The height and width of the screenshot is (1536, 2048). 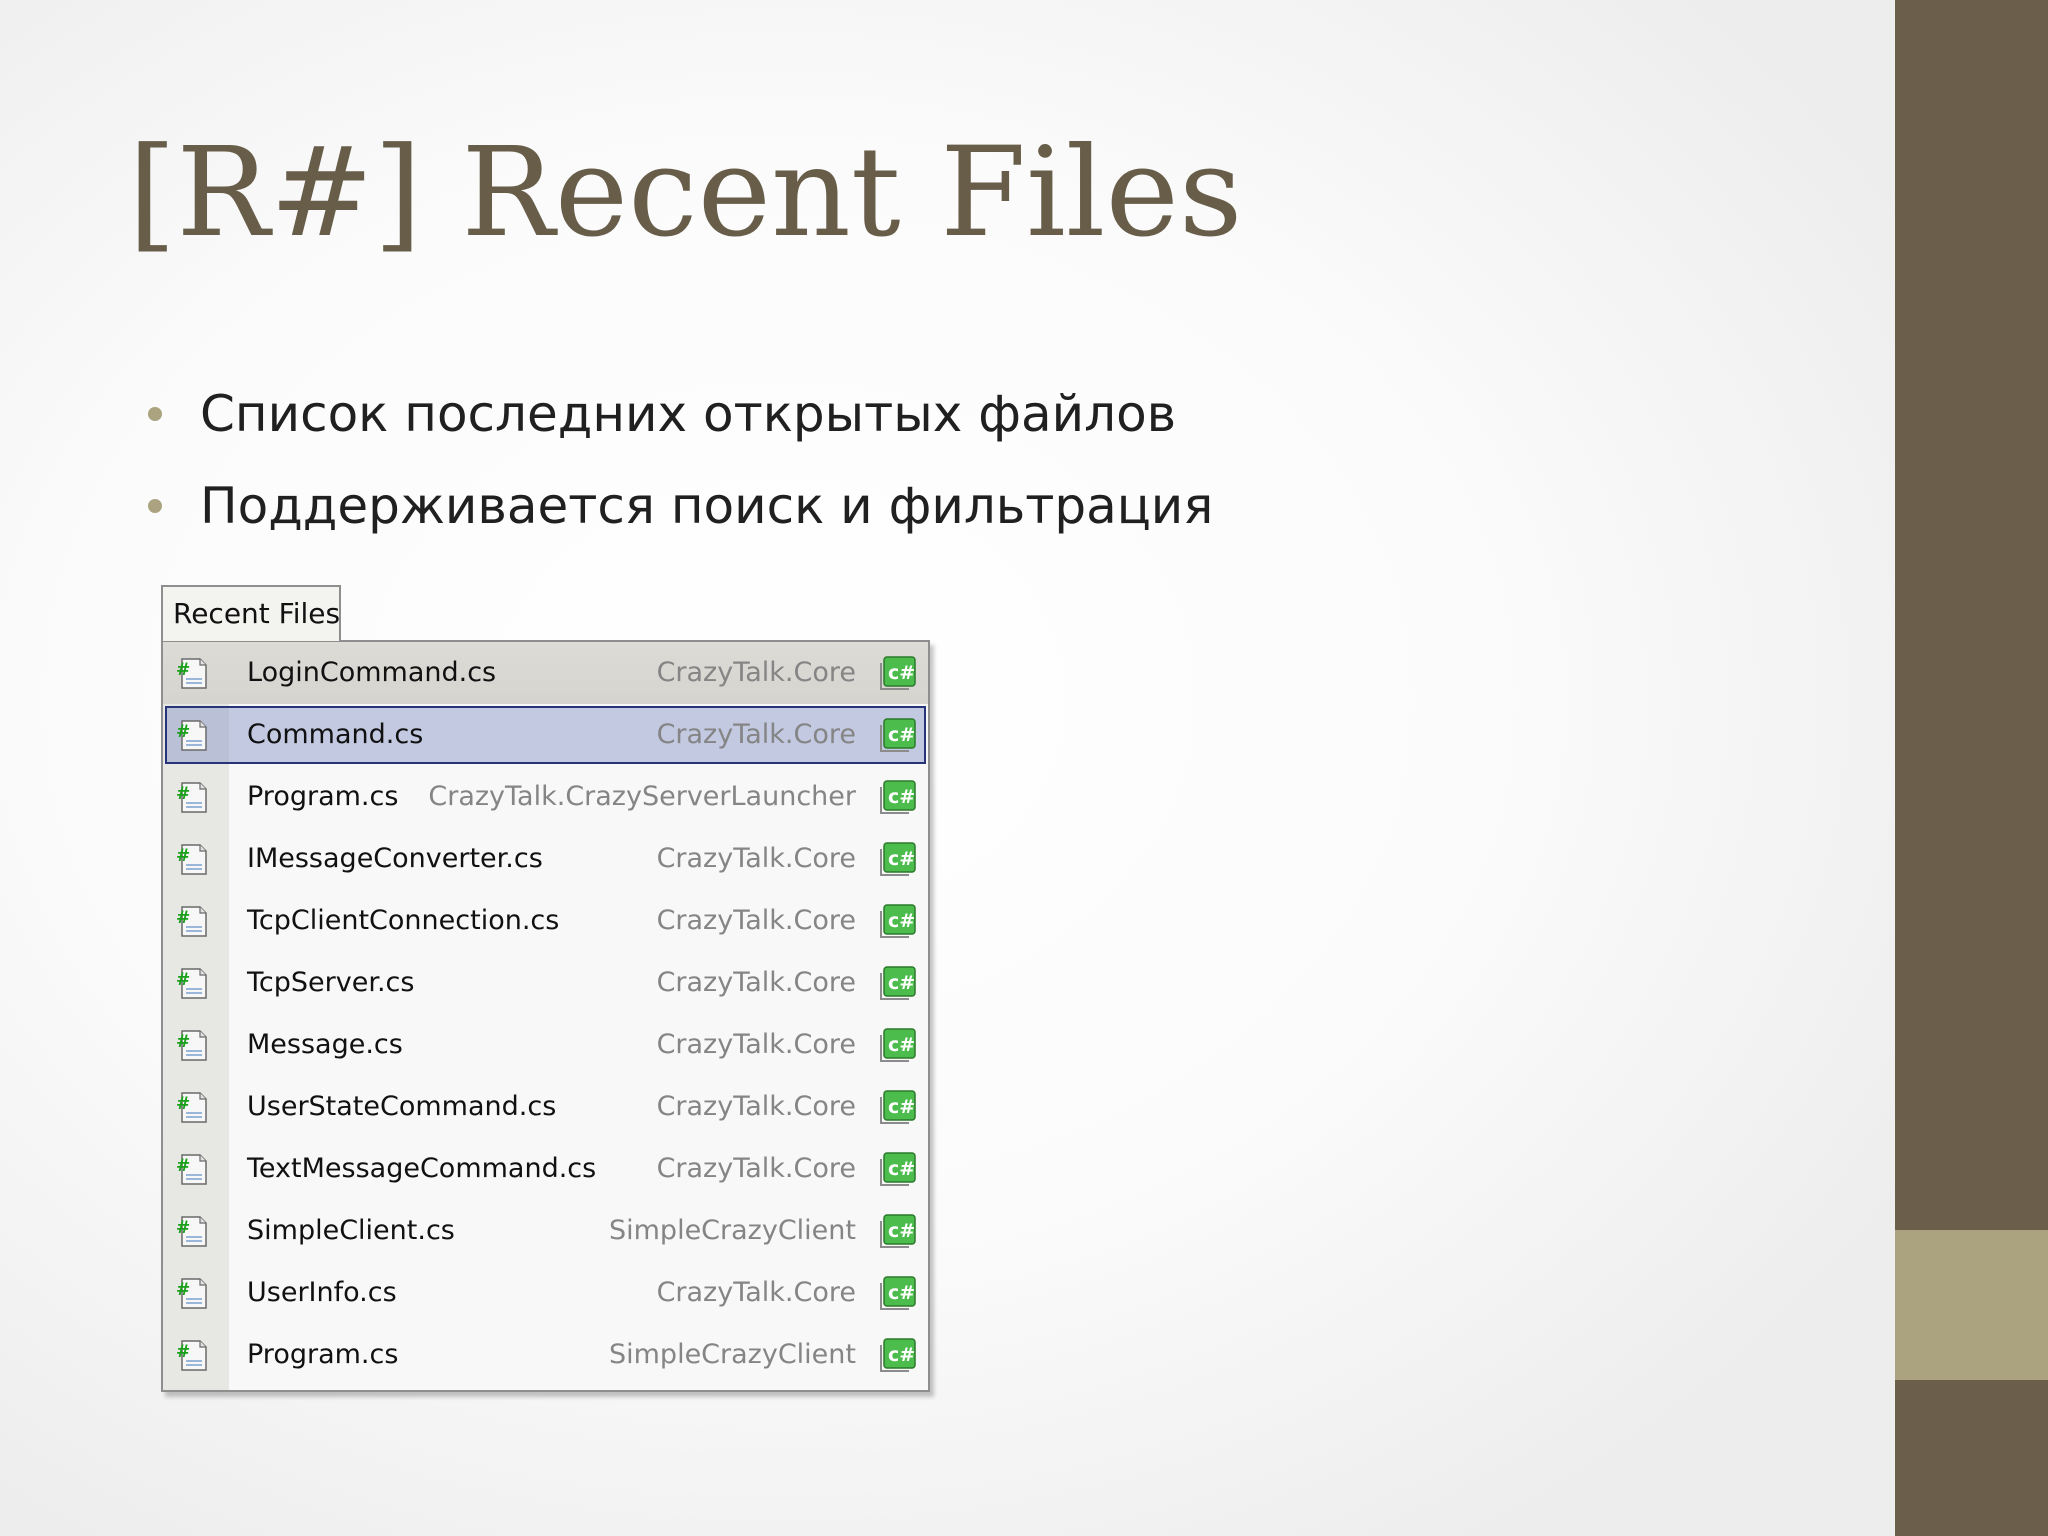 What do you see at coordinates (545, 735) in the screenshot?
I see `recent-file-row: Command.cs CrazyTalk.Core` at bounding box center [545, 735].